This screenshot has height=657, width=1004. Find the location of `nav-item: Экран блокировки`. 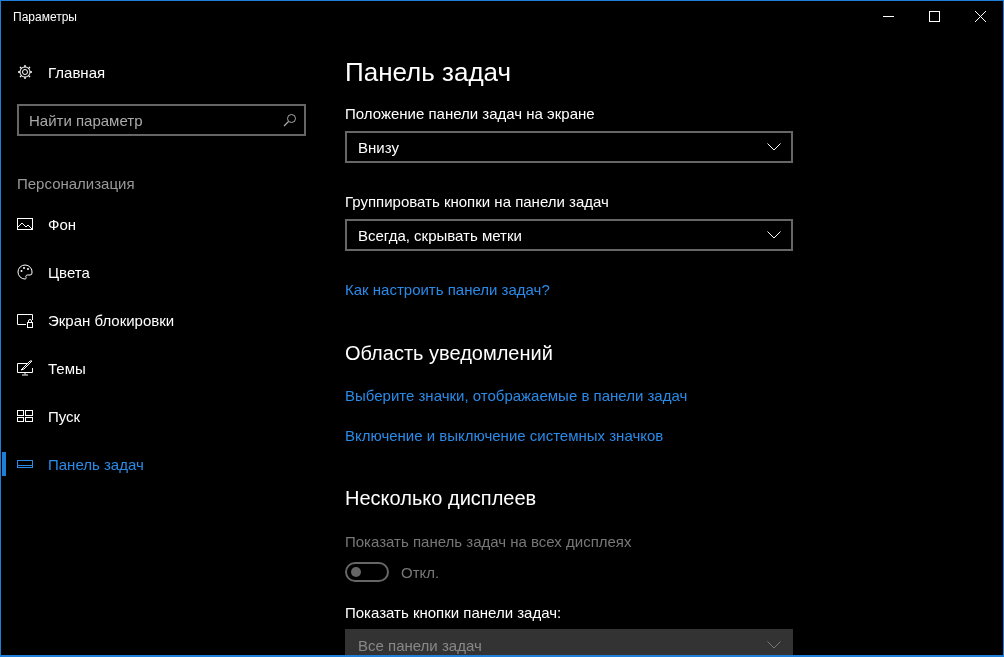

nav-item: Экран блокировки is located at coordinates (161, 320).